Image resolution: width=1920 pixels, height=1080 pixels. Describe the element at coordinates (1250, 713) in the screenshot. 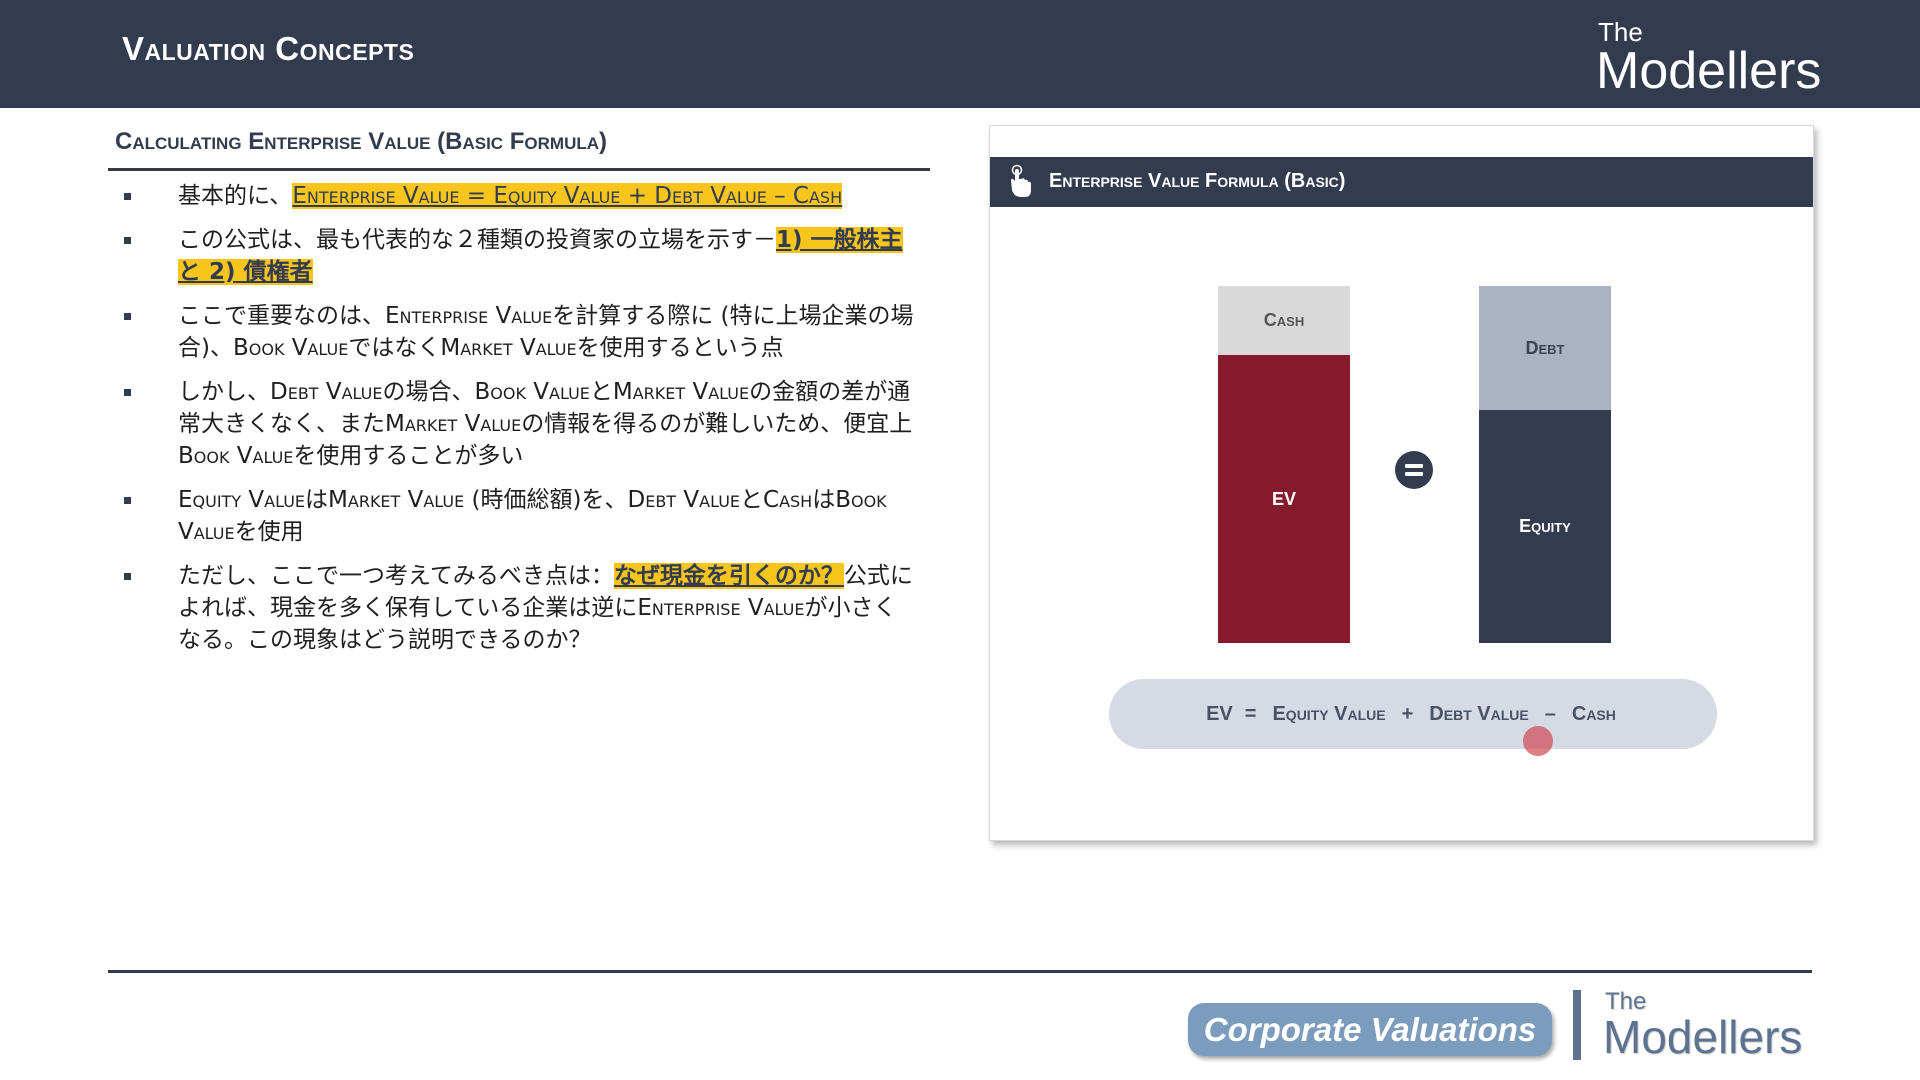

I see `formula-equals: =` at that location.